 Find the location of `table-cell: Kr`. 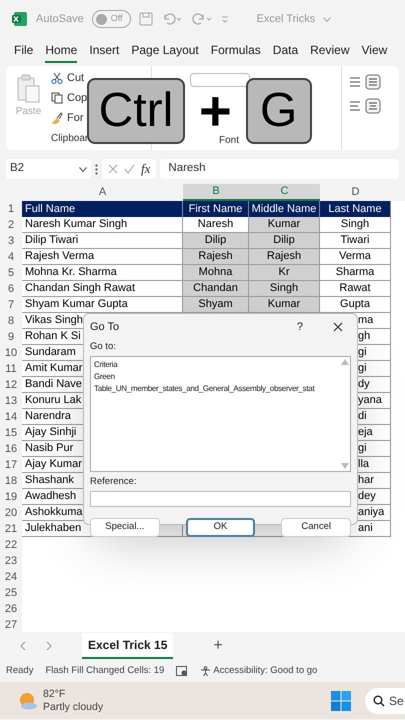

table-cell: Kr is located at coordinates (284, 273).